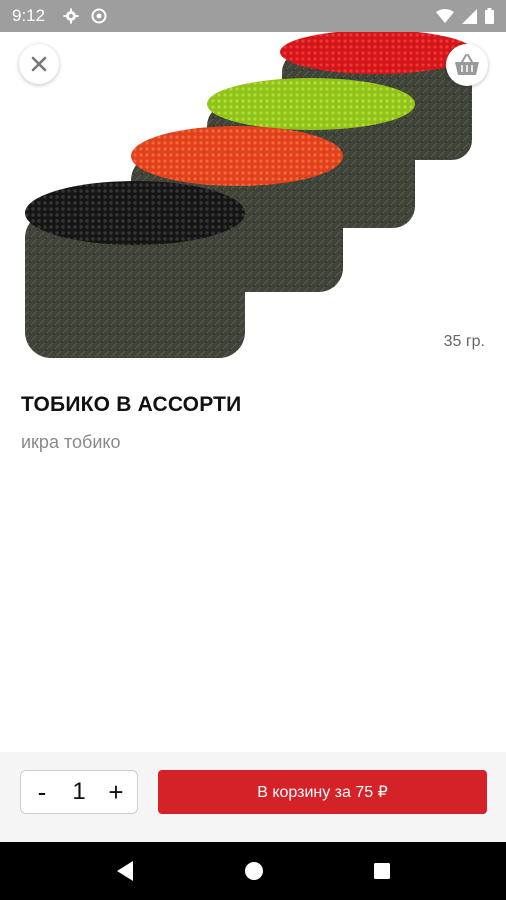 The width and height of the screenshot is (506, 900). I want to click on cart-button, so click(467, 65).